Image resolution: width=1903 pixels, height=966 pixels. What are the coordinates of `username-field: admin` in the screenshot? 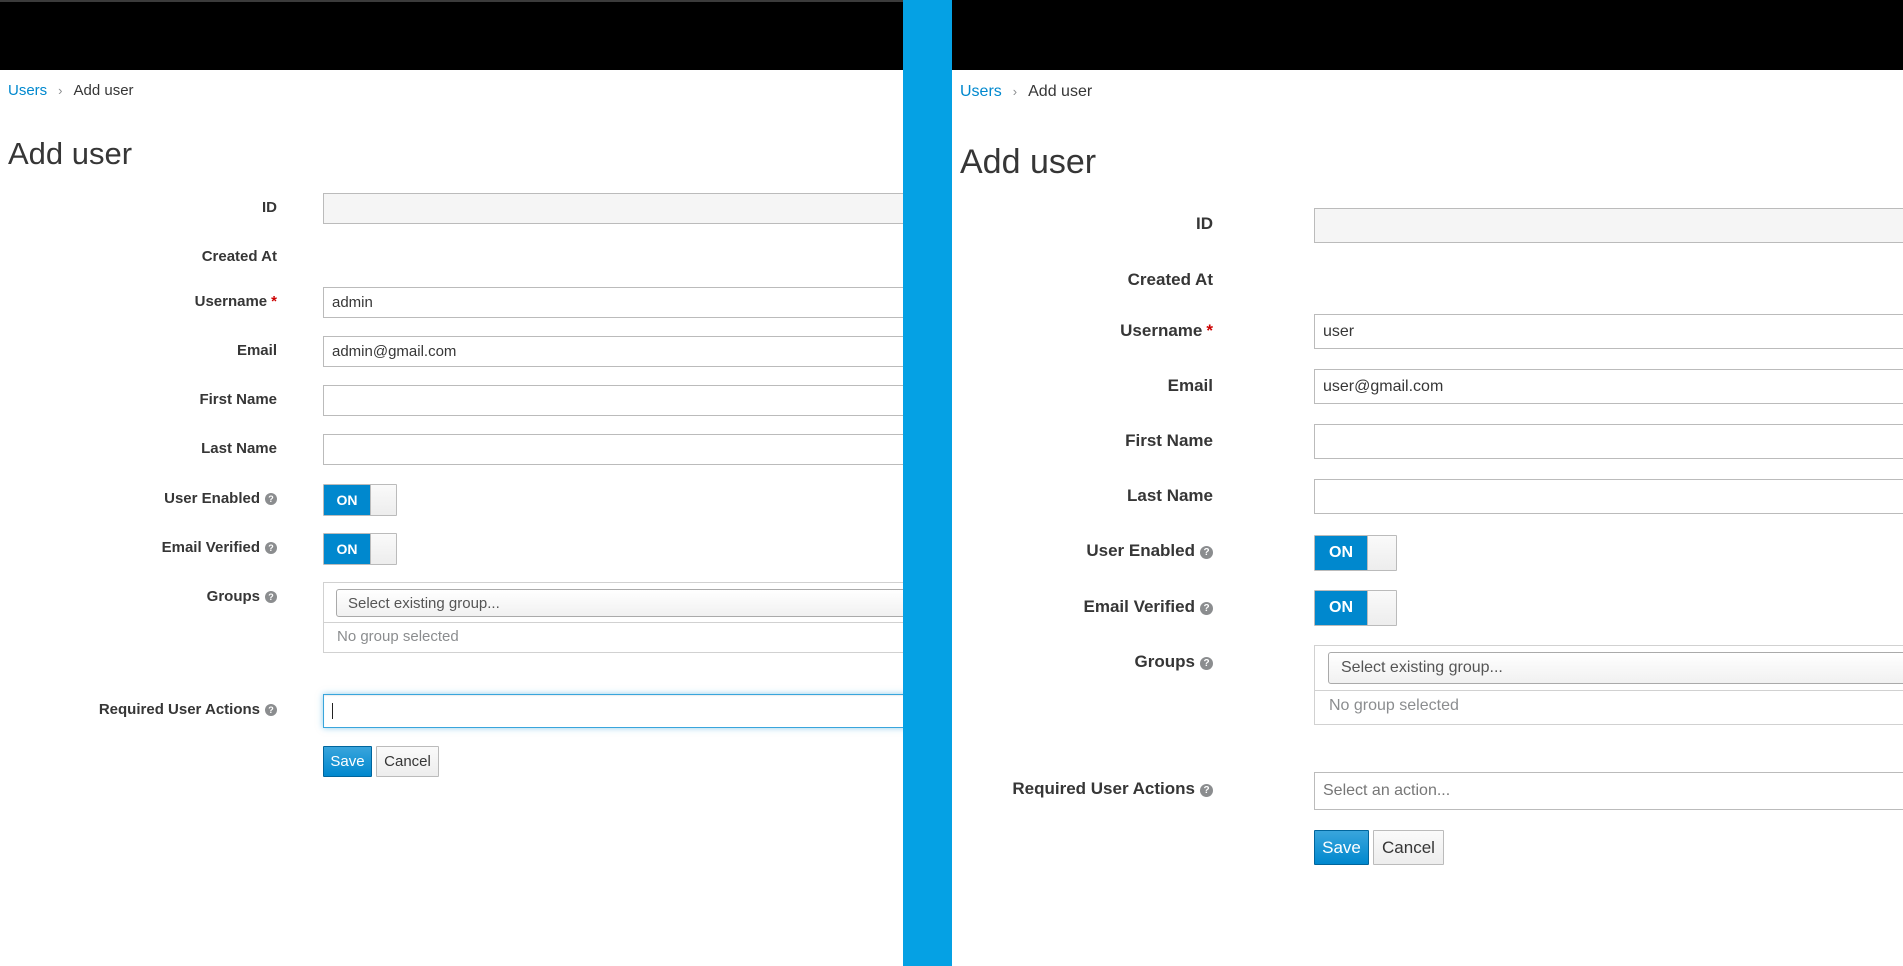 It's located at (613, 302).